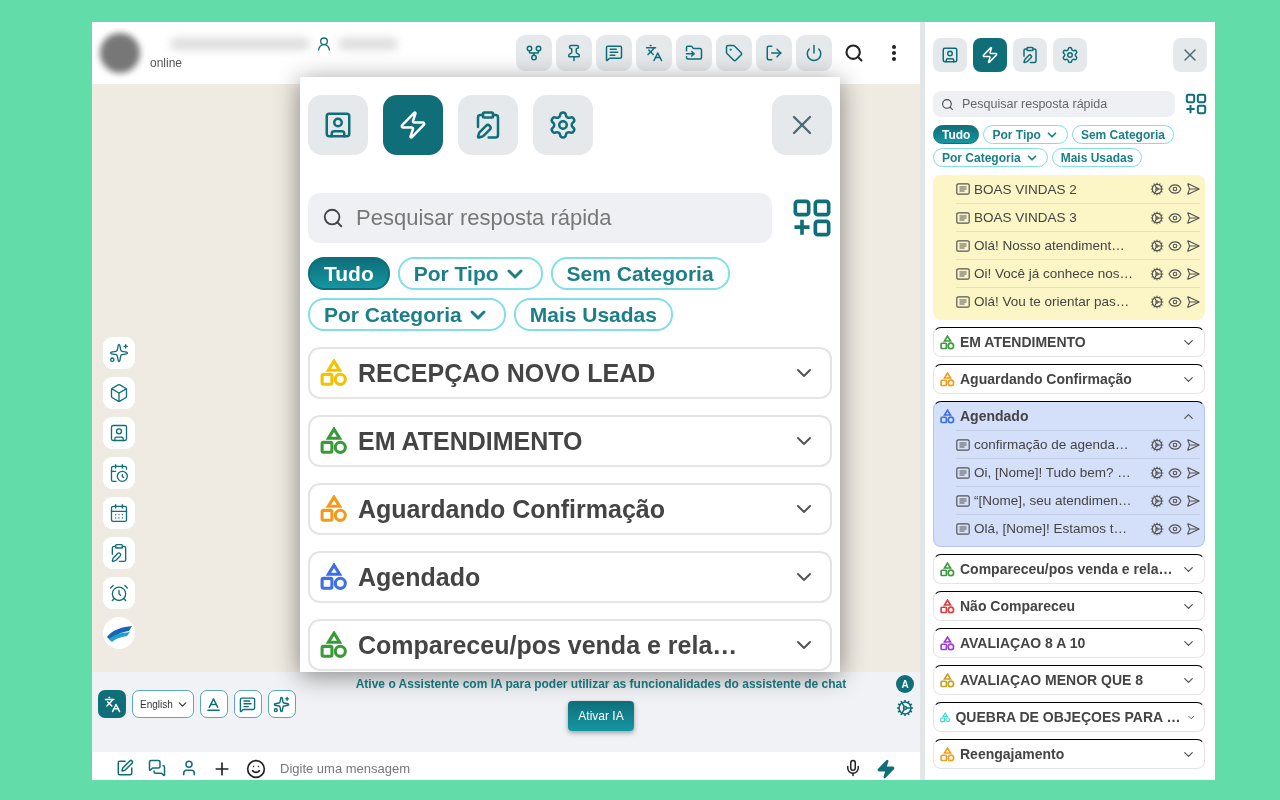  I want to click on language-select: English, so click(163, 704).